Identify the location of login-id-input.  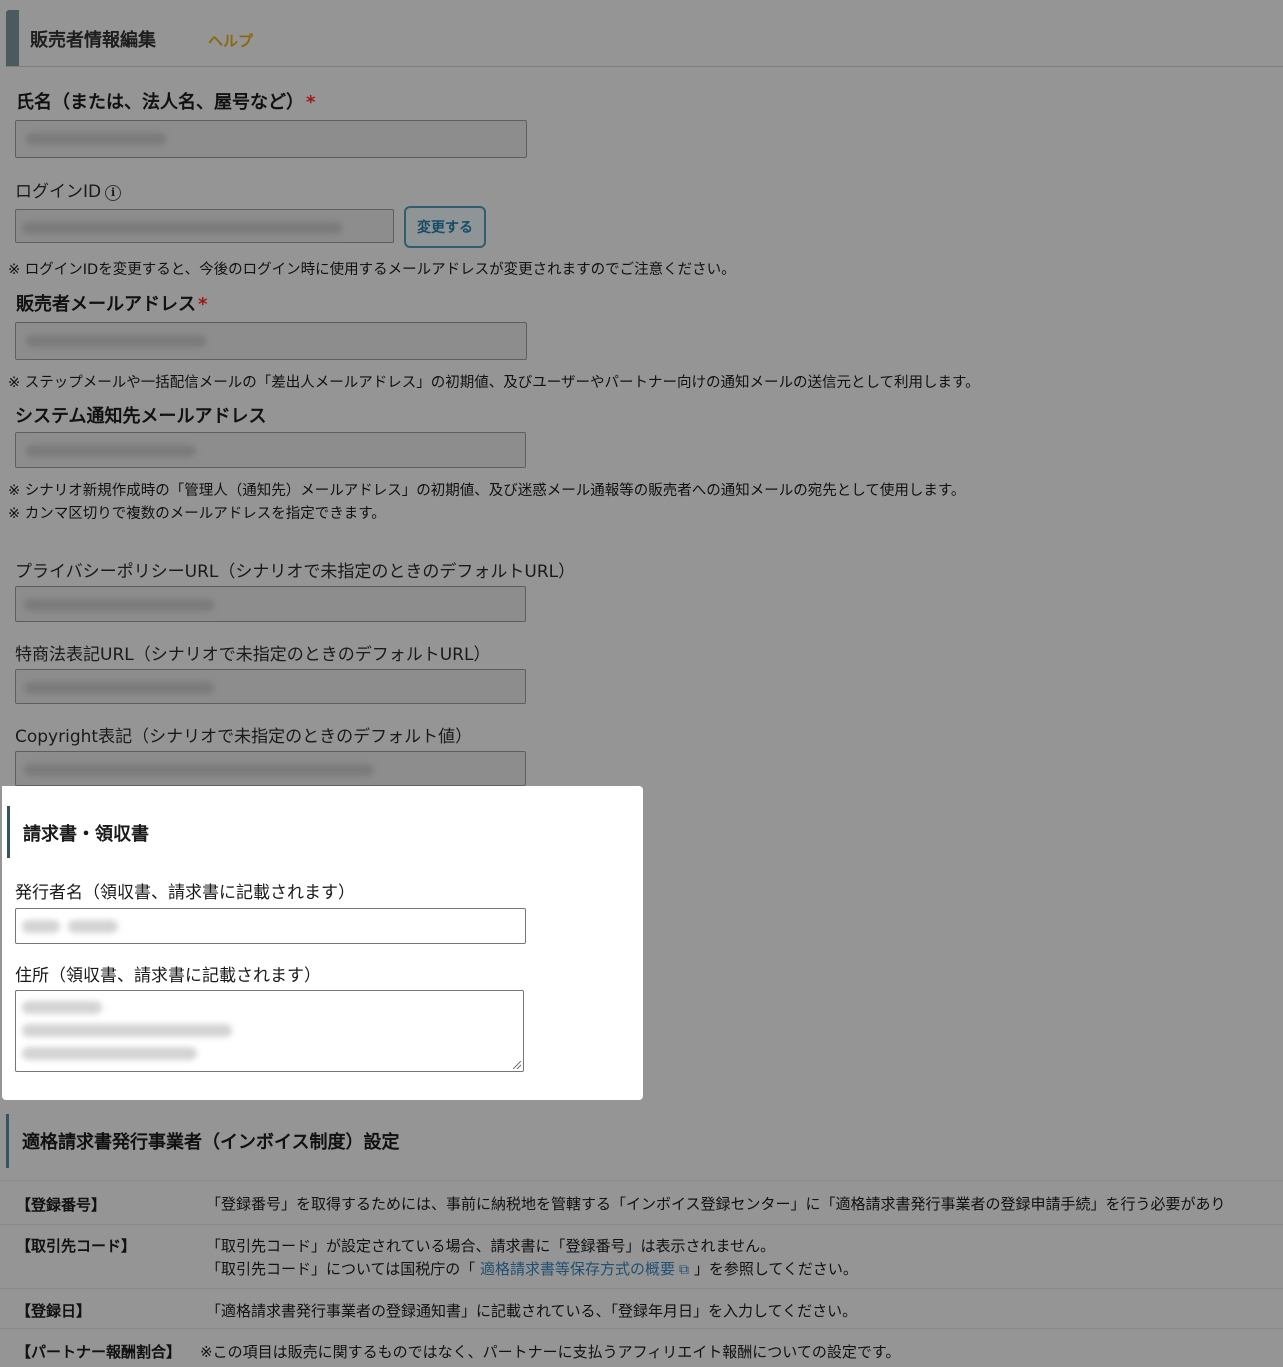
(204, 226).